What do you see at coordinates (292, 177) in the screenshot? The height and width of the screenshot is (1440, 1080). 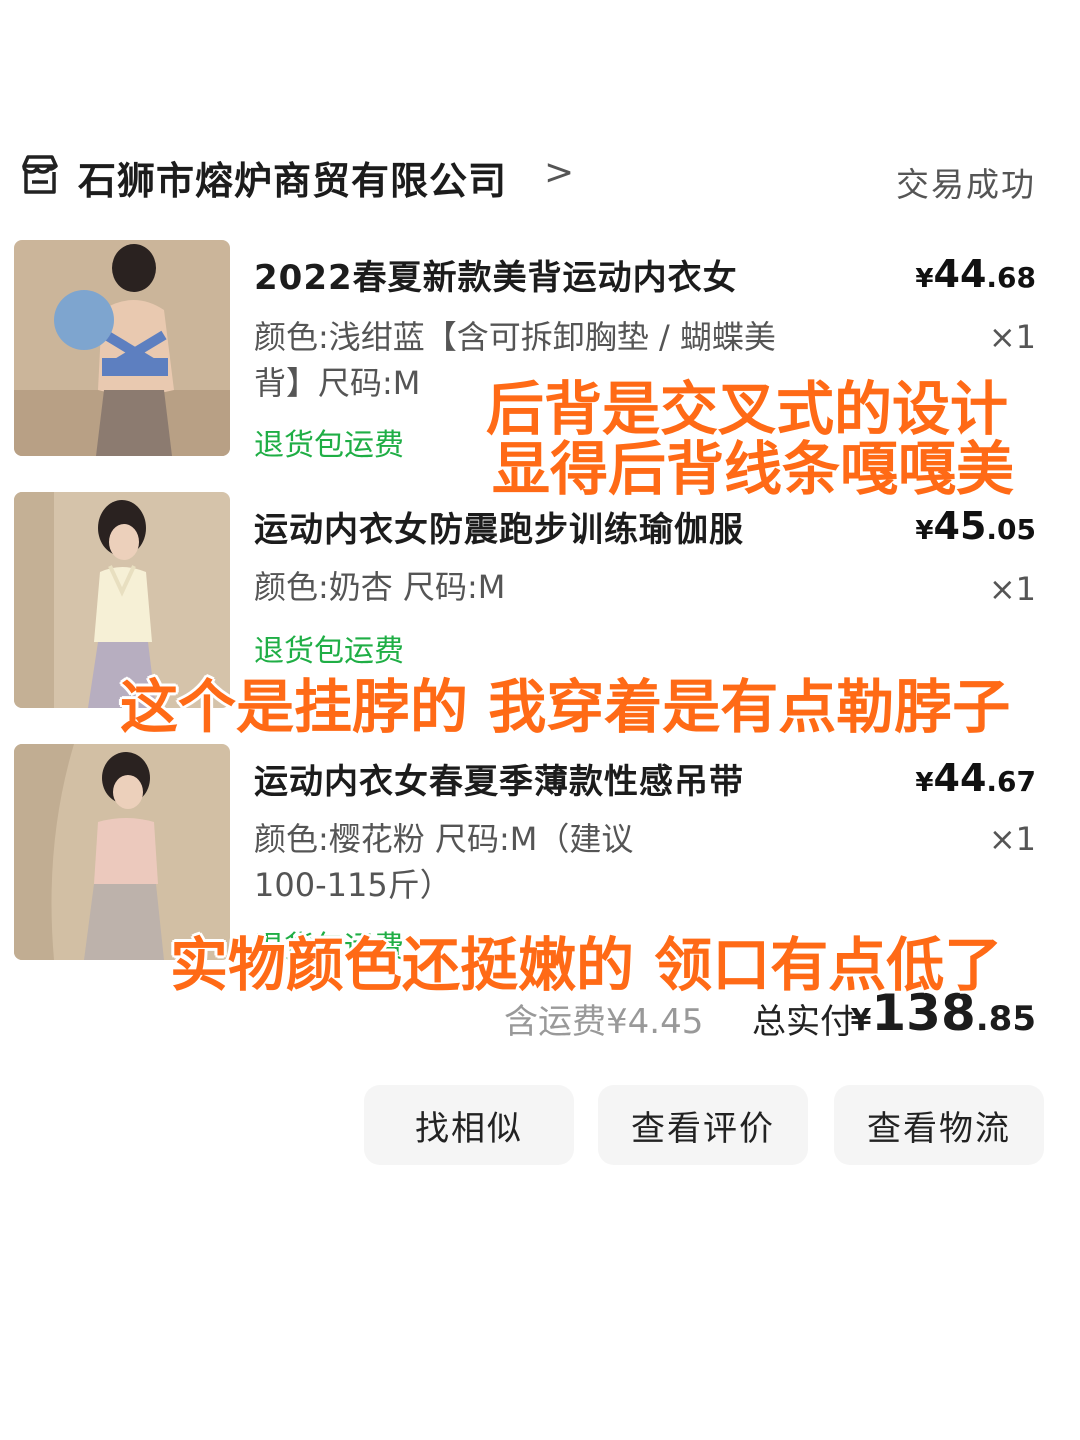 I see `store-name: 石狮市熔炉商贸有限公司` at bounding box center [292, 177].